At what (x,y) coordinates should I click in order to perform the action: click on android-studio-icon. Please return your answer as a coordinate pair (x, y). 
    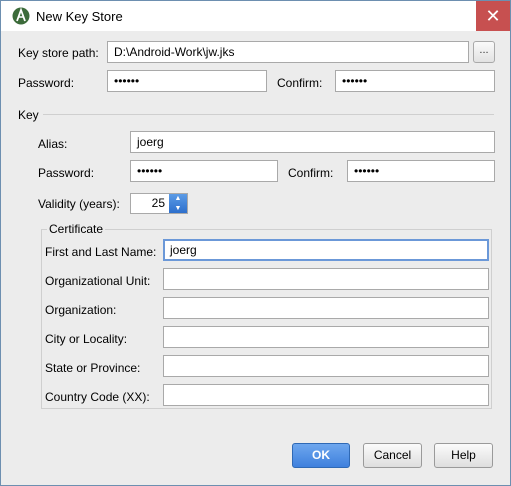
    Looking at the image, I should click on (21, 16).